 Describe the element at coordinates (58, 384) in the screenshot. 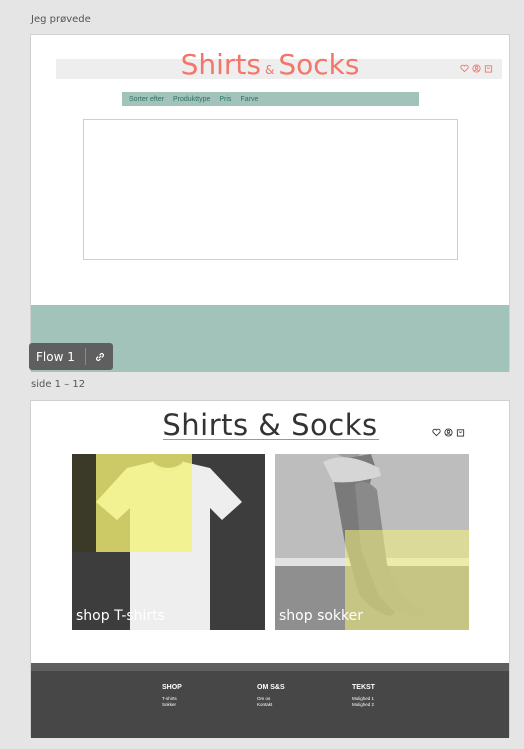

I see `artboard-label-2: side 1 – 12` at that location.